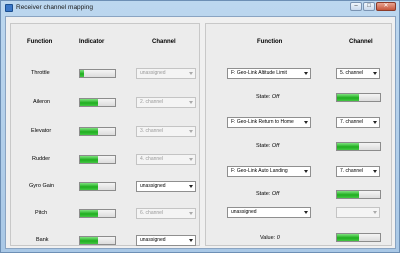  I want to click on row-label-bank: Bank, so click(42, 240).